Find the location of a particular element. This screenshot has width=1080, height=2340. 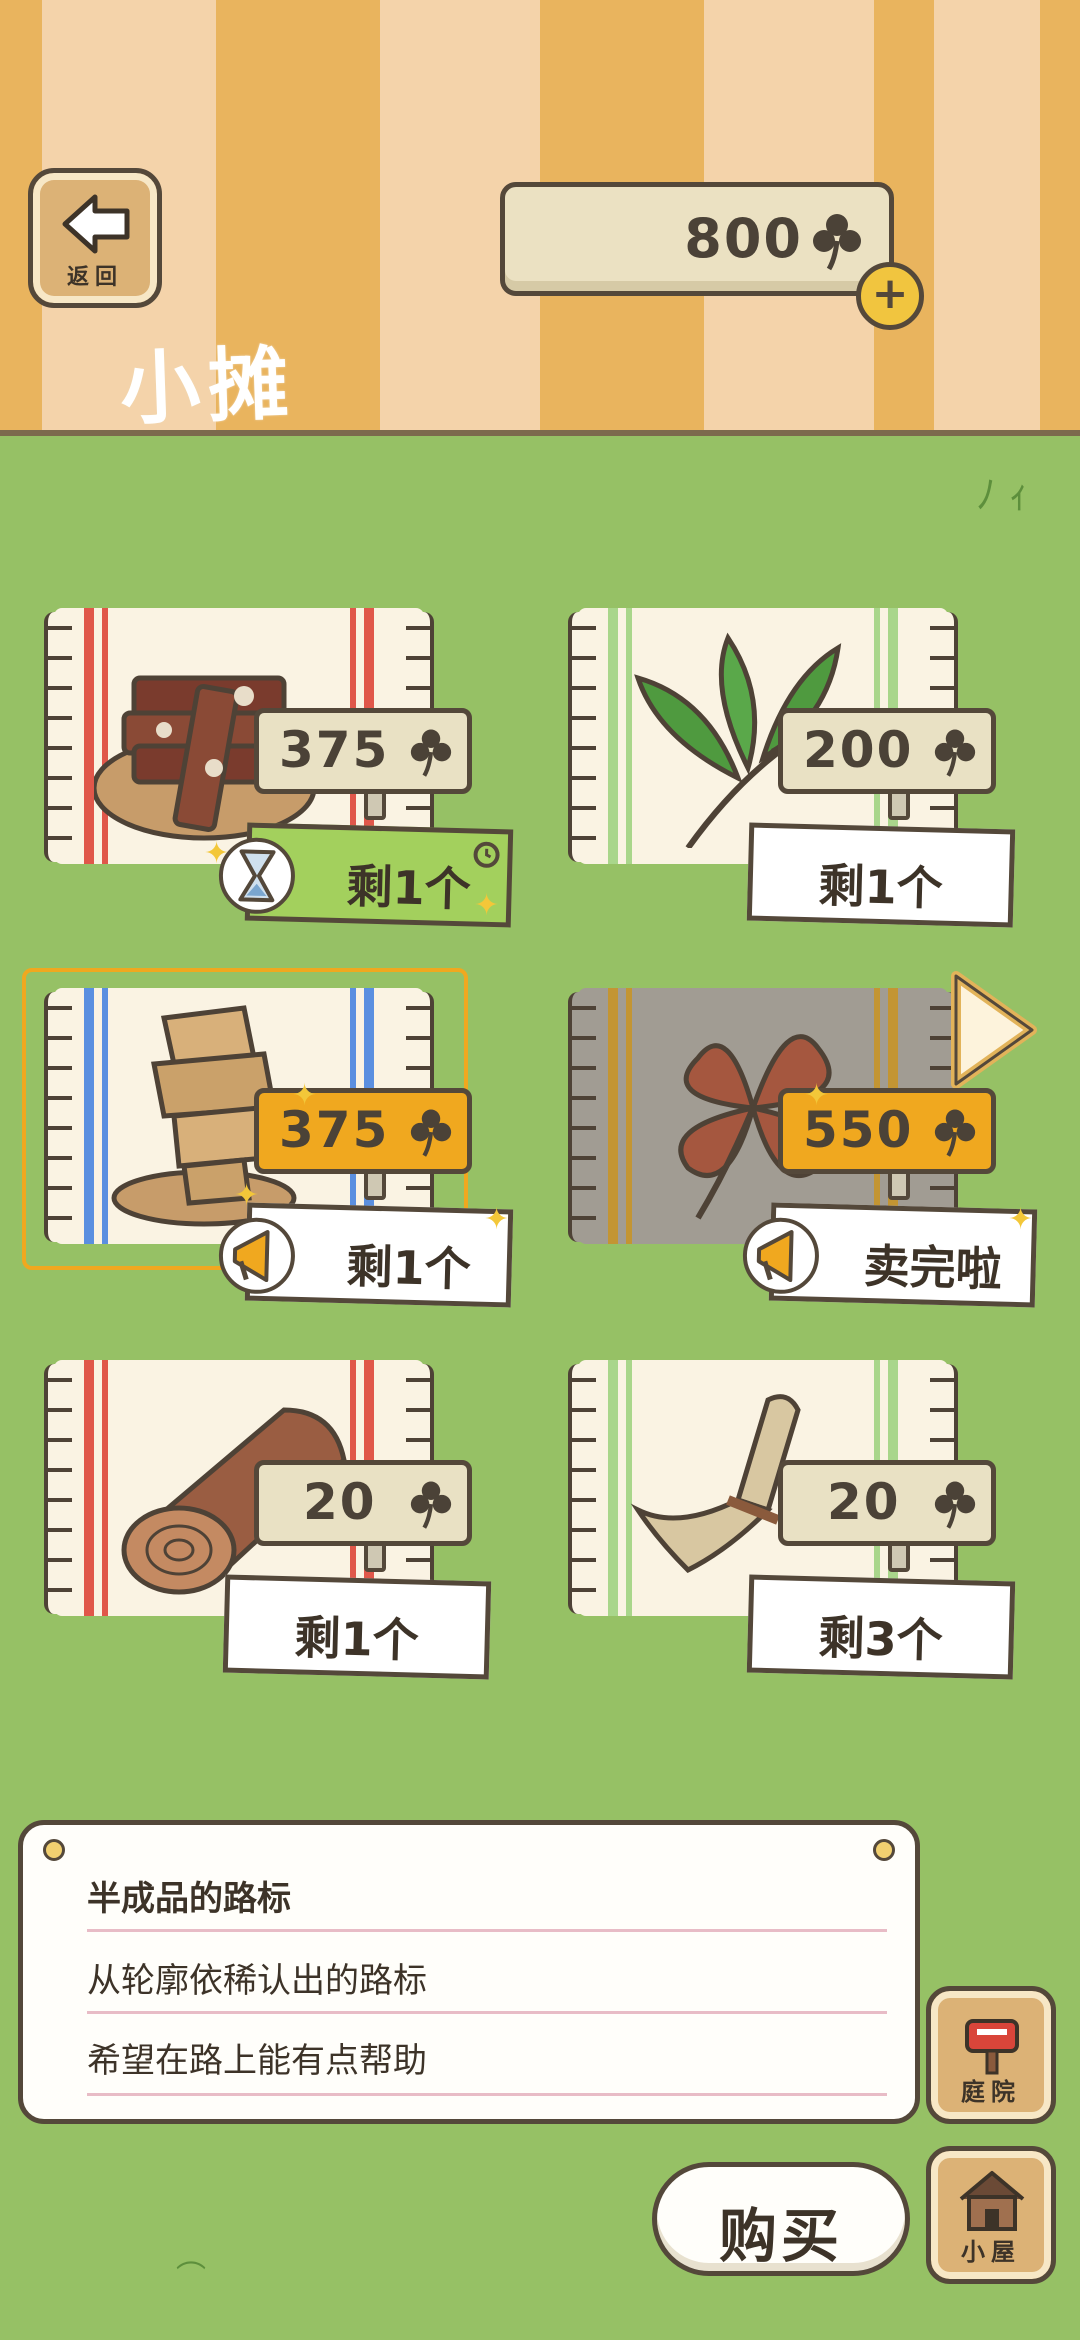

currency-display: 800 is located at coordinates (697, 239).